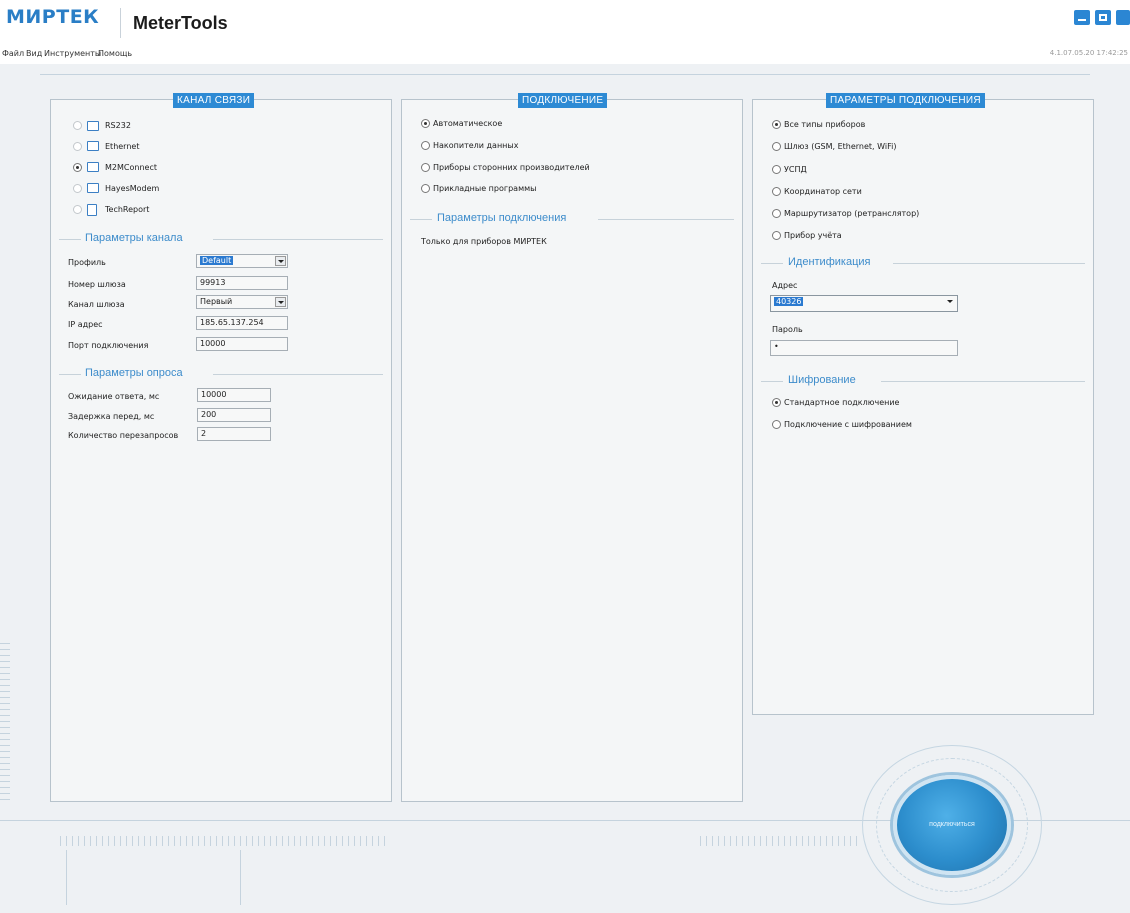 The width and height of the screenshot is (1130, 913). Describe the element at coordinates (92, 210) in the screenshot. I see `report-icon` at that location.